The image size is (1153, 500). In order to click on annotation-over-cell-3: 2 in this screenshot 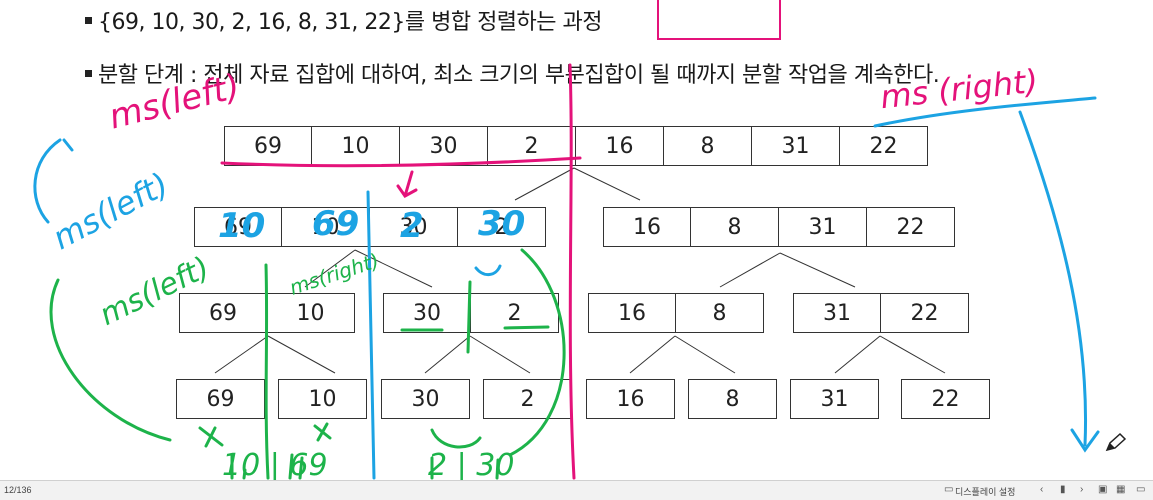, I will do `click(412, 226)`.